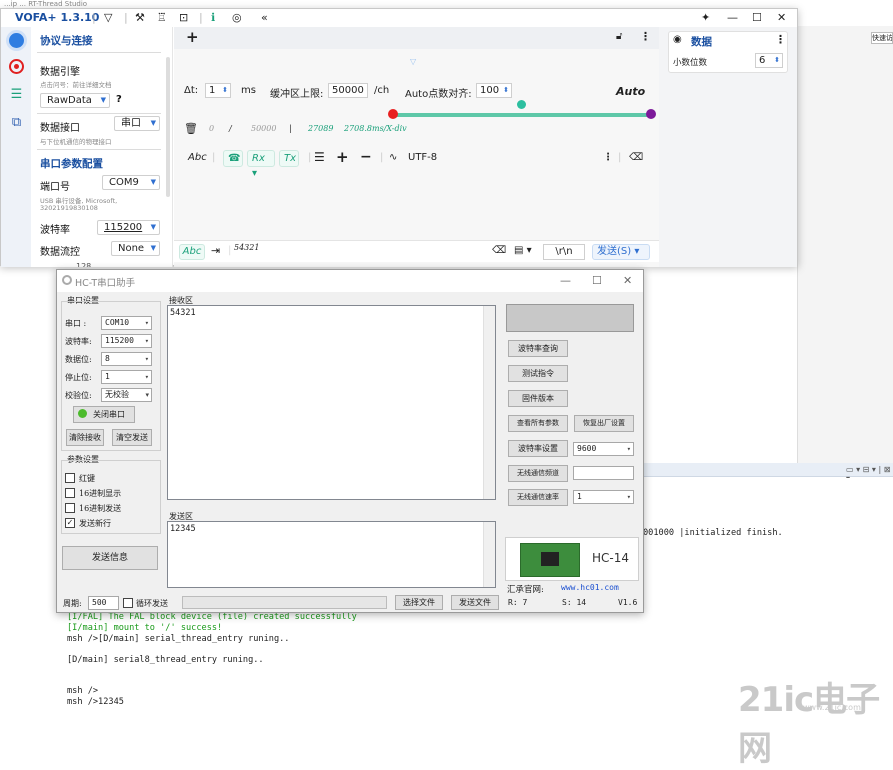  What do you see at coordinates (677, 39) in the screenshot?
I see `eye-icon: ◉` at bounding box center [677, 39].